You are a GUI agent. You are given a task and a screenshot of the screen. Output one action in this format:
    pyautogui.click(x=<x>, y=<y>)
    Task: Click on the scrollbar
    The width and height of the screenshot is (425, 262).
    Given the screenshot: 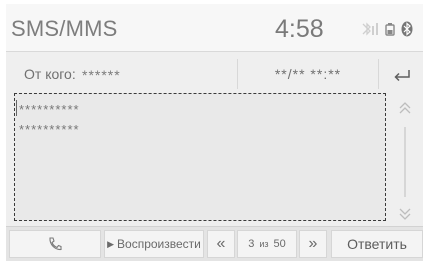 What is the action you would take?
    pyautogui.click(x=405, y=158)
    